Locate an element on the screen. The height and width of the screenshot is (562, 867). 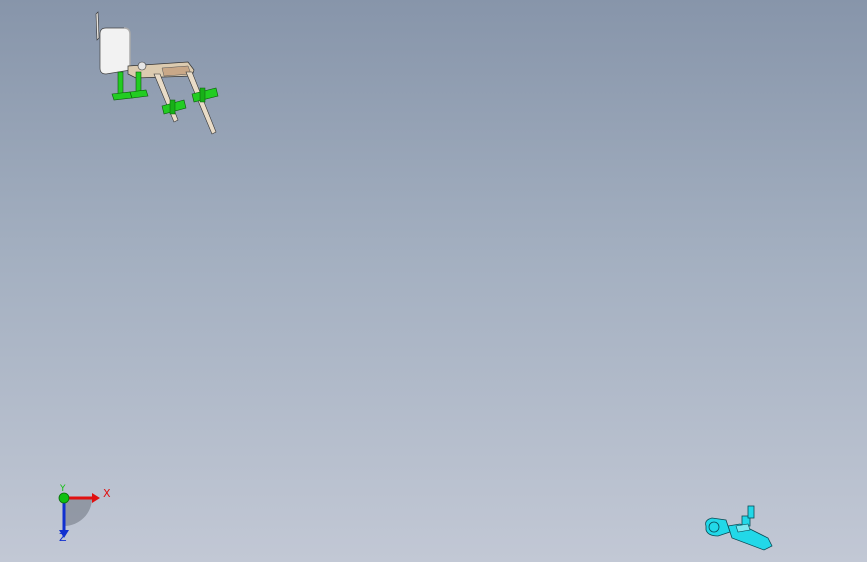
bracket-assembly-model is located at coordinates (158, 74).